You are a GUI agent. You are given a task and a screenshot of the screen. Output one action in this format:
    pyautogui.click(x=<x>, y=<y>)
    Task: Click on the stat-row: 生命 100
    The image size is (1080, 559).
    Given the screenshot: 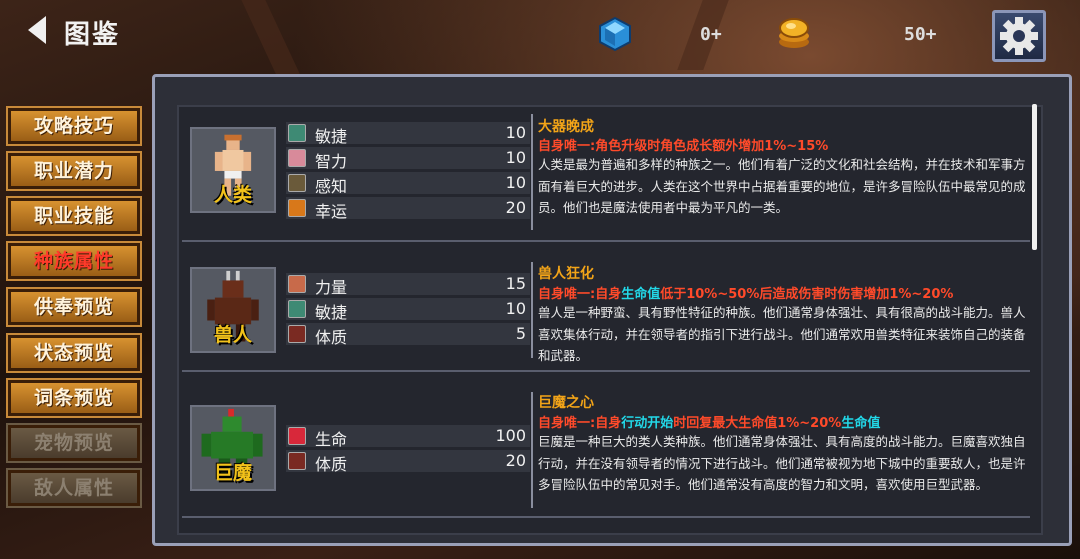 What is the action you would take?
    pyautogui.click(x=408, y=437)
    